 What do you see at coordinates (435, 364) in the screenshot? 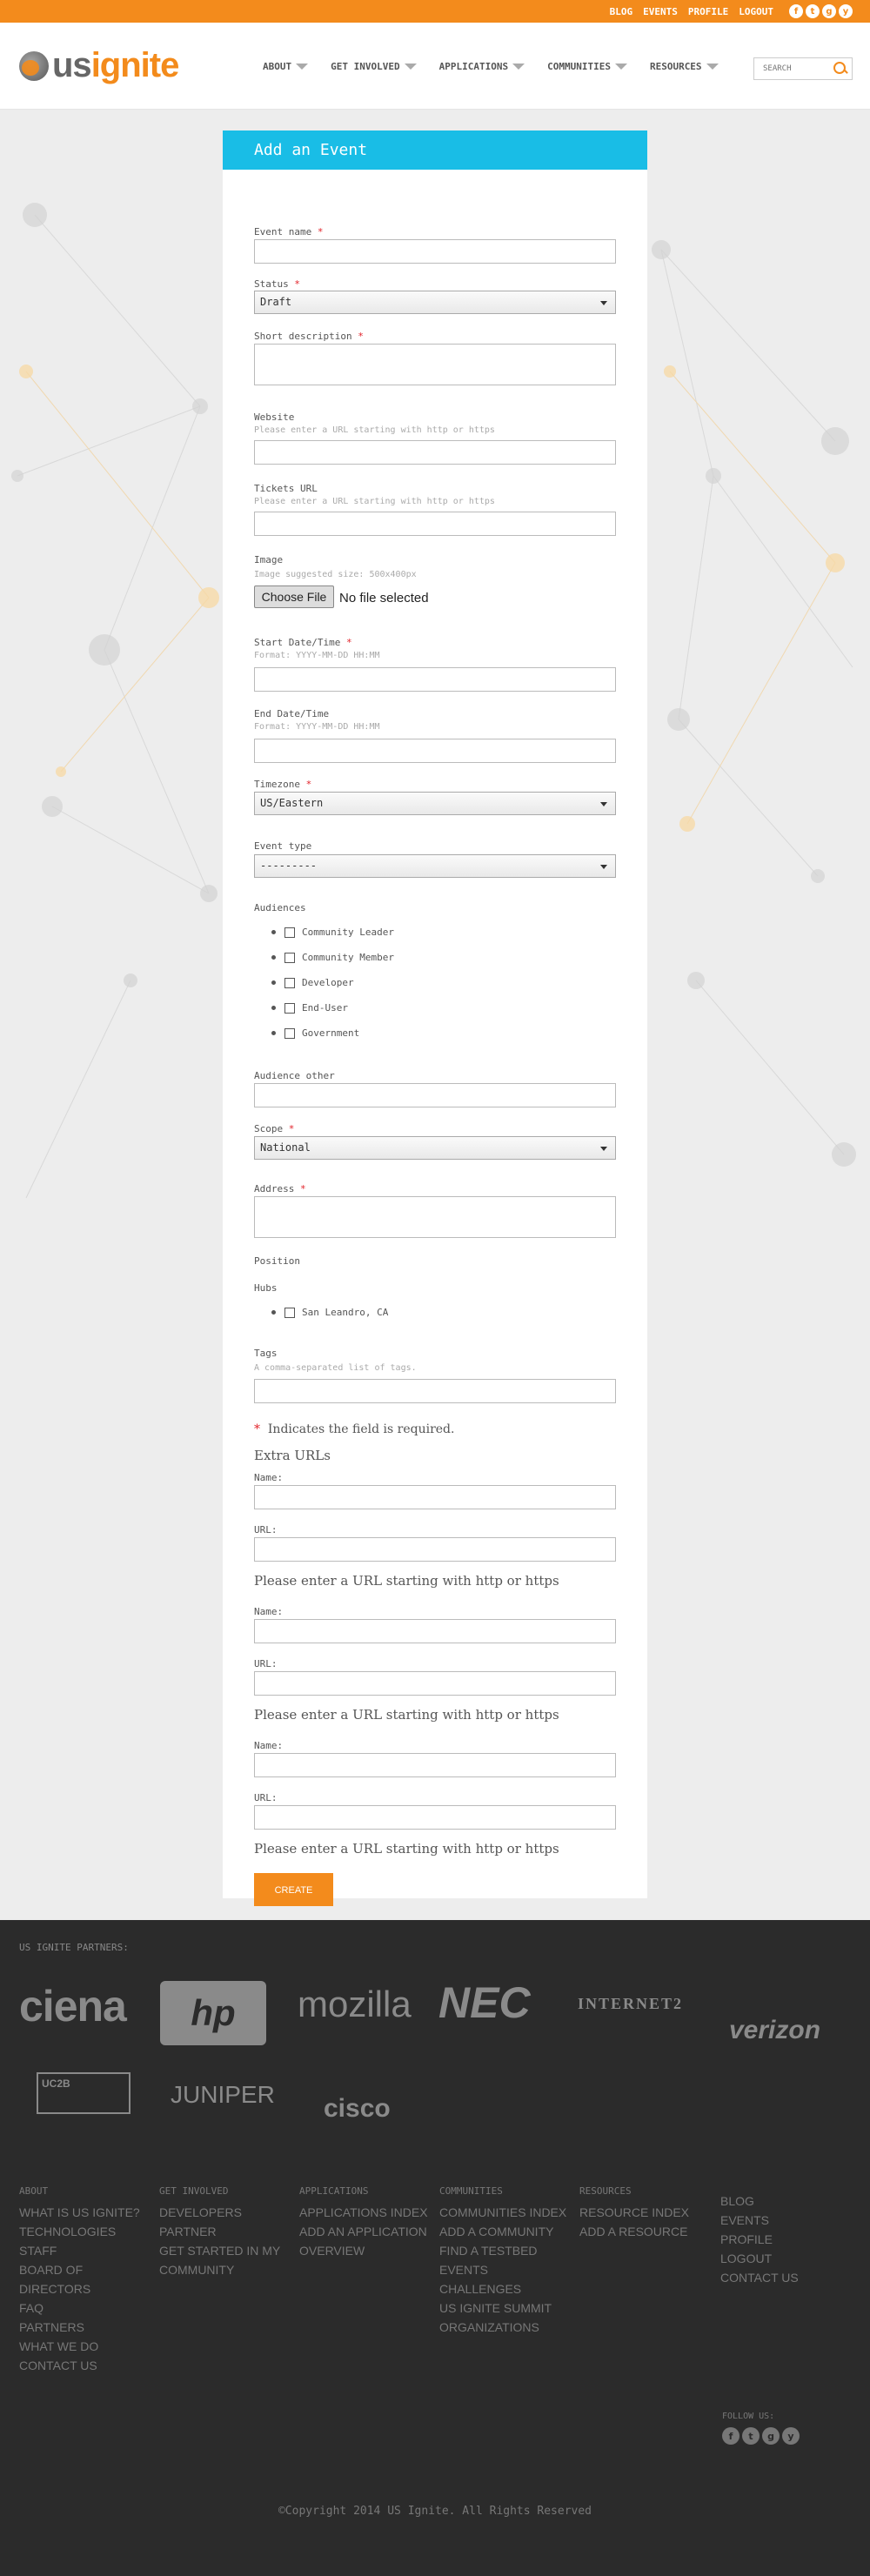
I see `short-description-textarea` at bounding box center [435, 364].